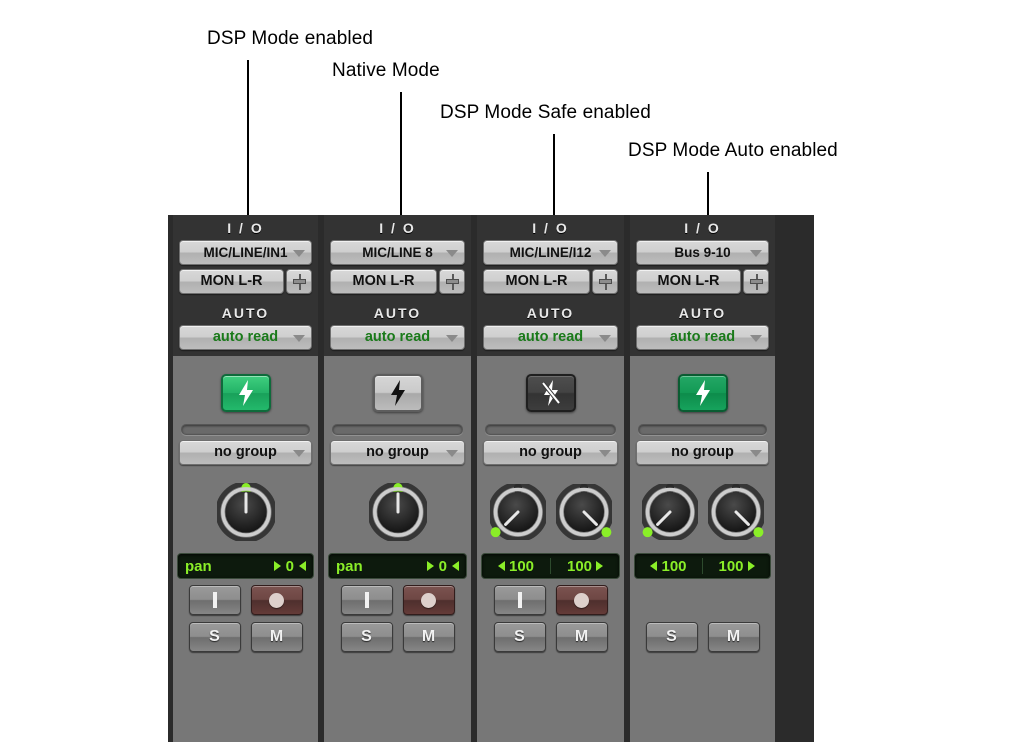 This screenshot has height=750, width=1024. I want to click on width-left-value: 100, so click(674, 566).